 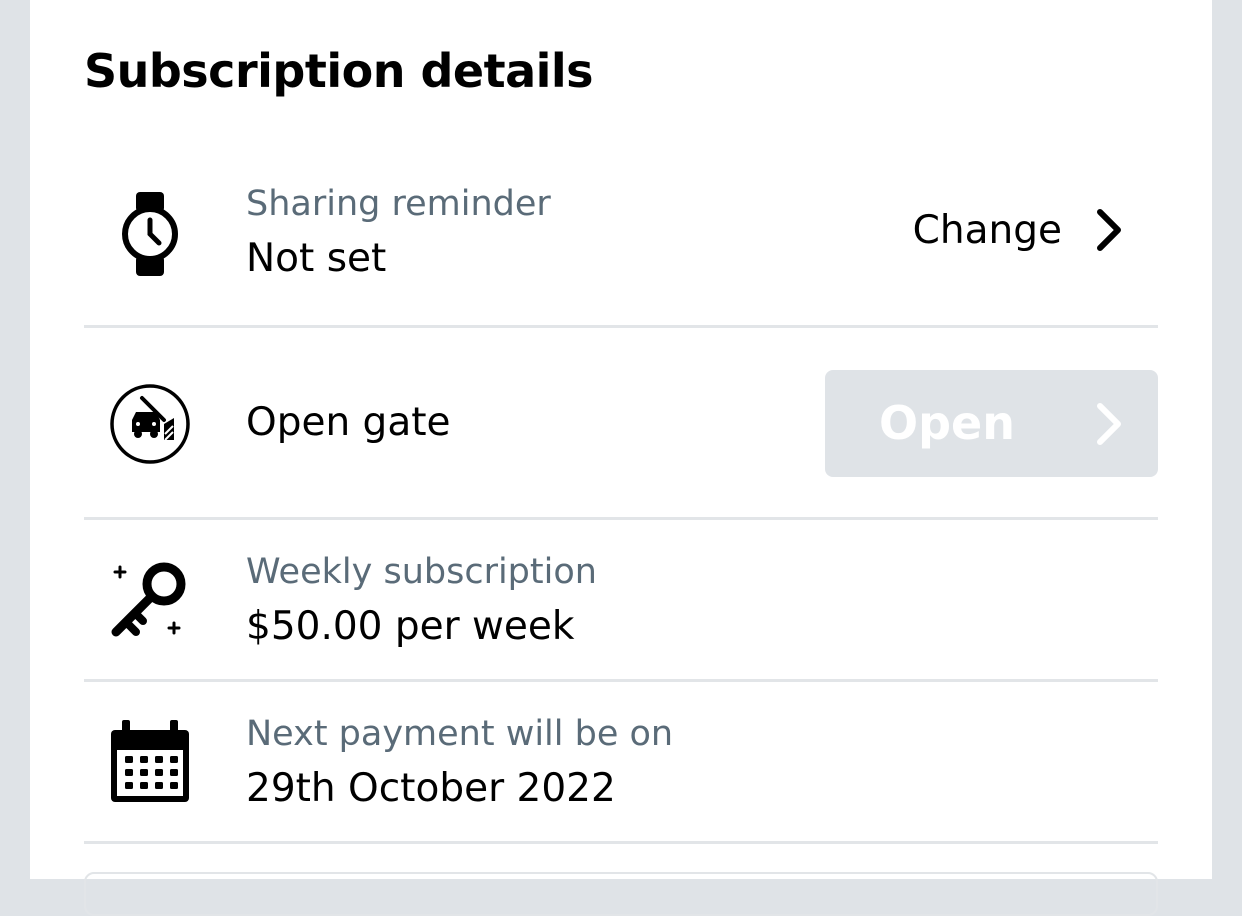 I want to click on next-payment-value: 29th October 2022, so click(x=431, y=788).